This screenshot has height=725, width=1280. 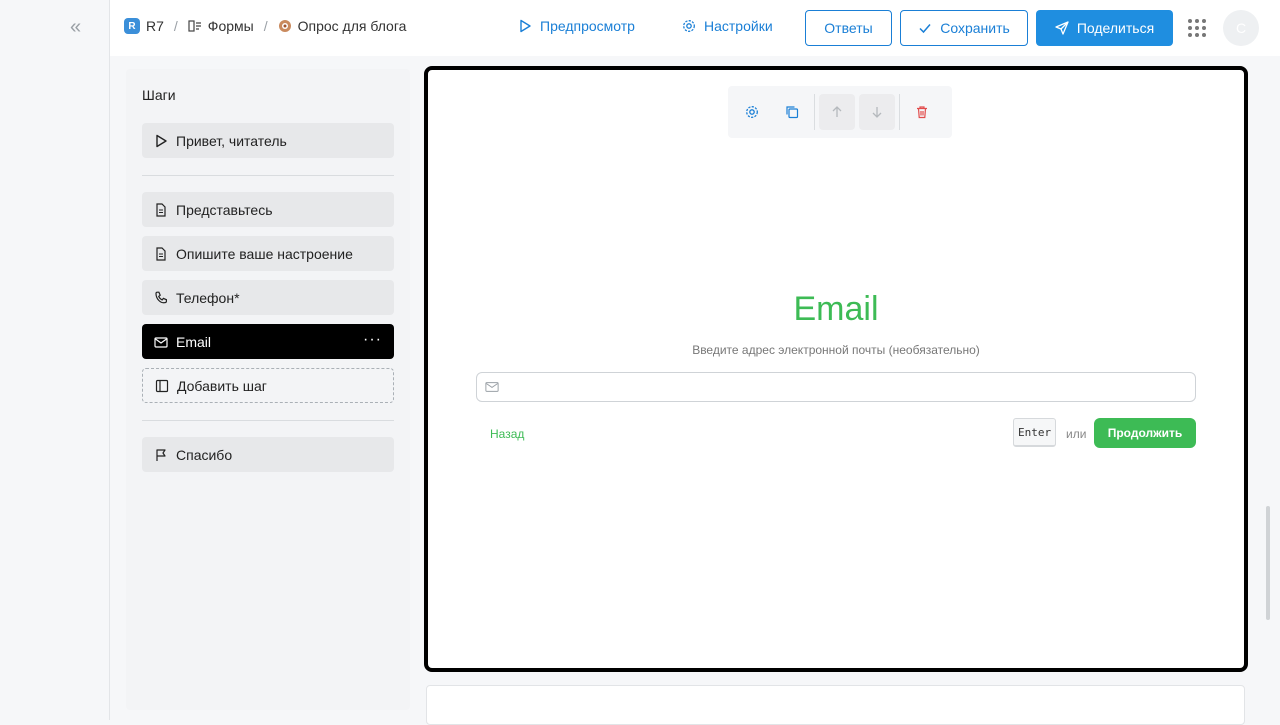 I want to click on form-emoji-icon, so click(x=285, y=26).